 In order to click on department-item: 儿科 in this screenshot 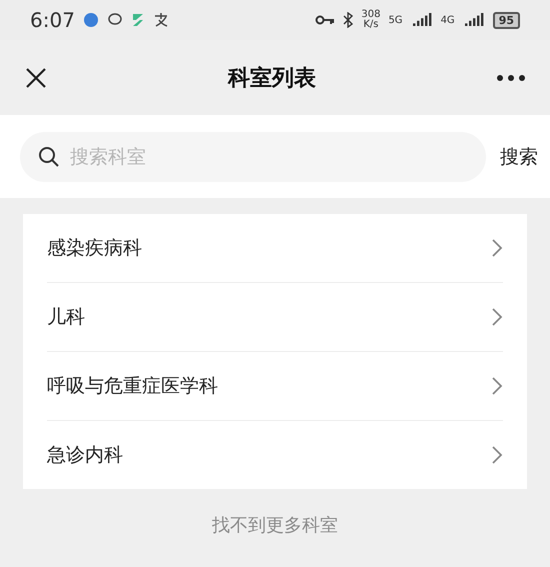, I will do `click(275, 316)`.